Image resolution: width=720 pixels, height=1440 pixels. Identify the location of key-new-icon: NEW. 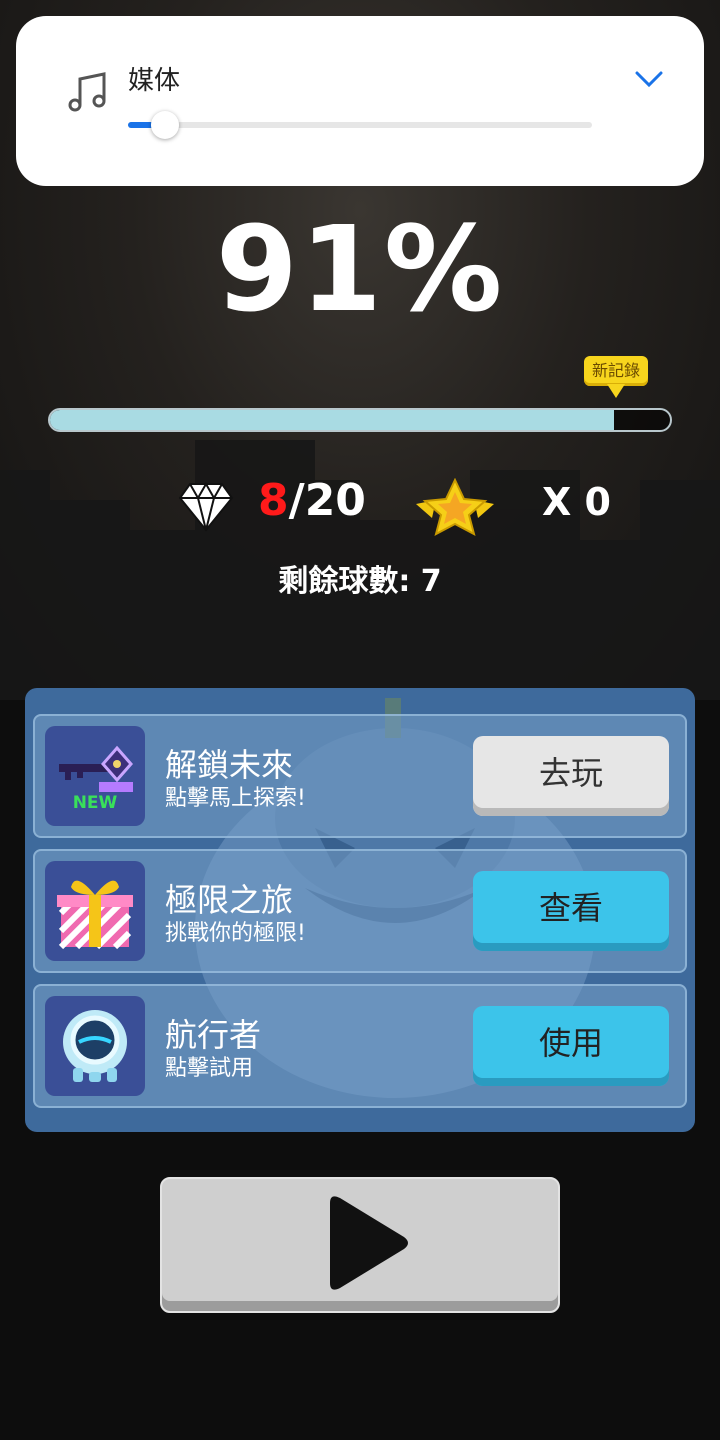
(95, 776).